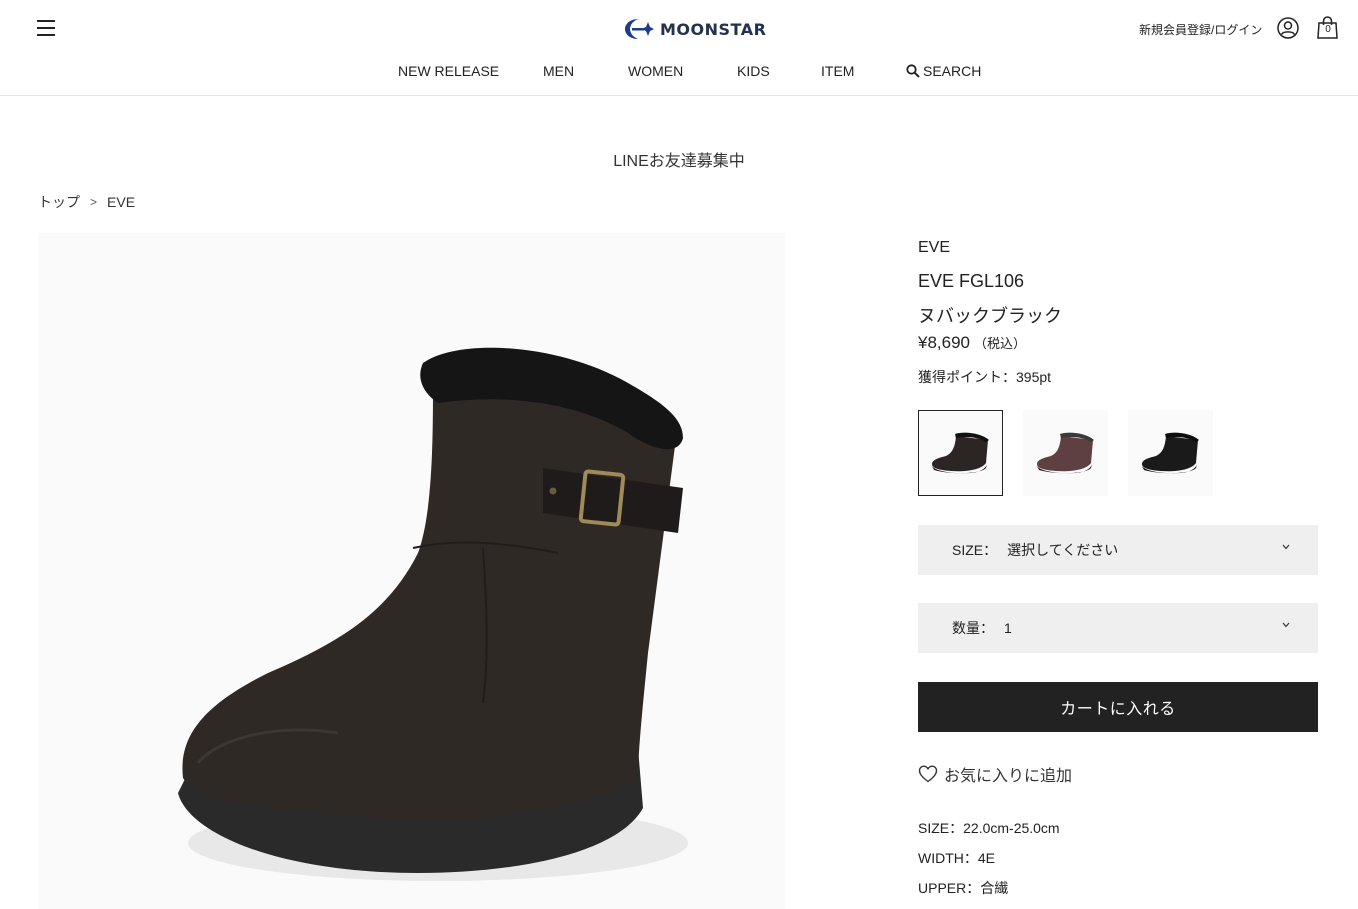  Describe the element at coordinates (928, 774) in the screenshot. I see `heart-icon` at that location.